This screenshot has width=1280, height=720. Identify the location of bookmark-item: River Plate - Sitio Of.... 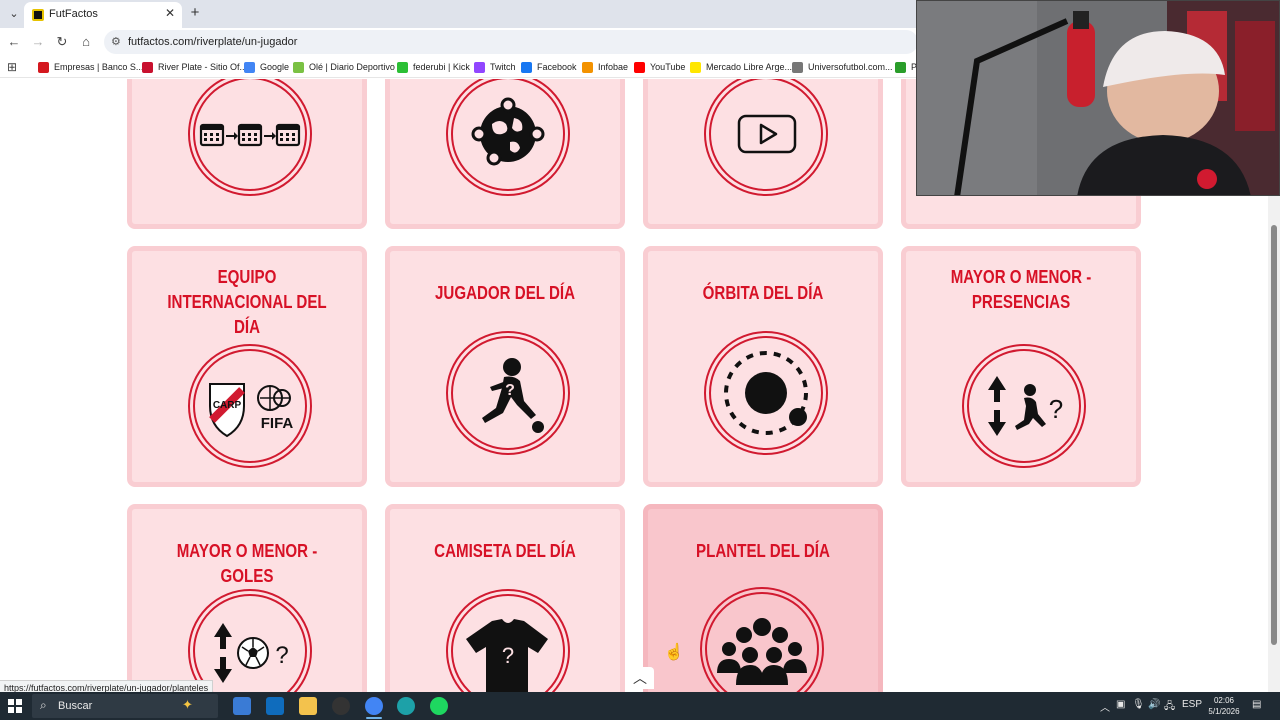
(194, 67).